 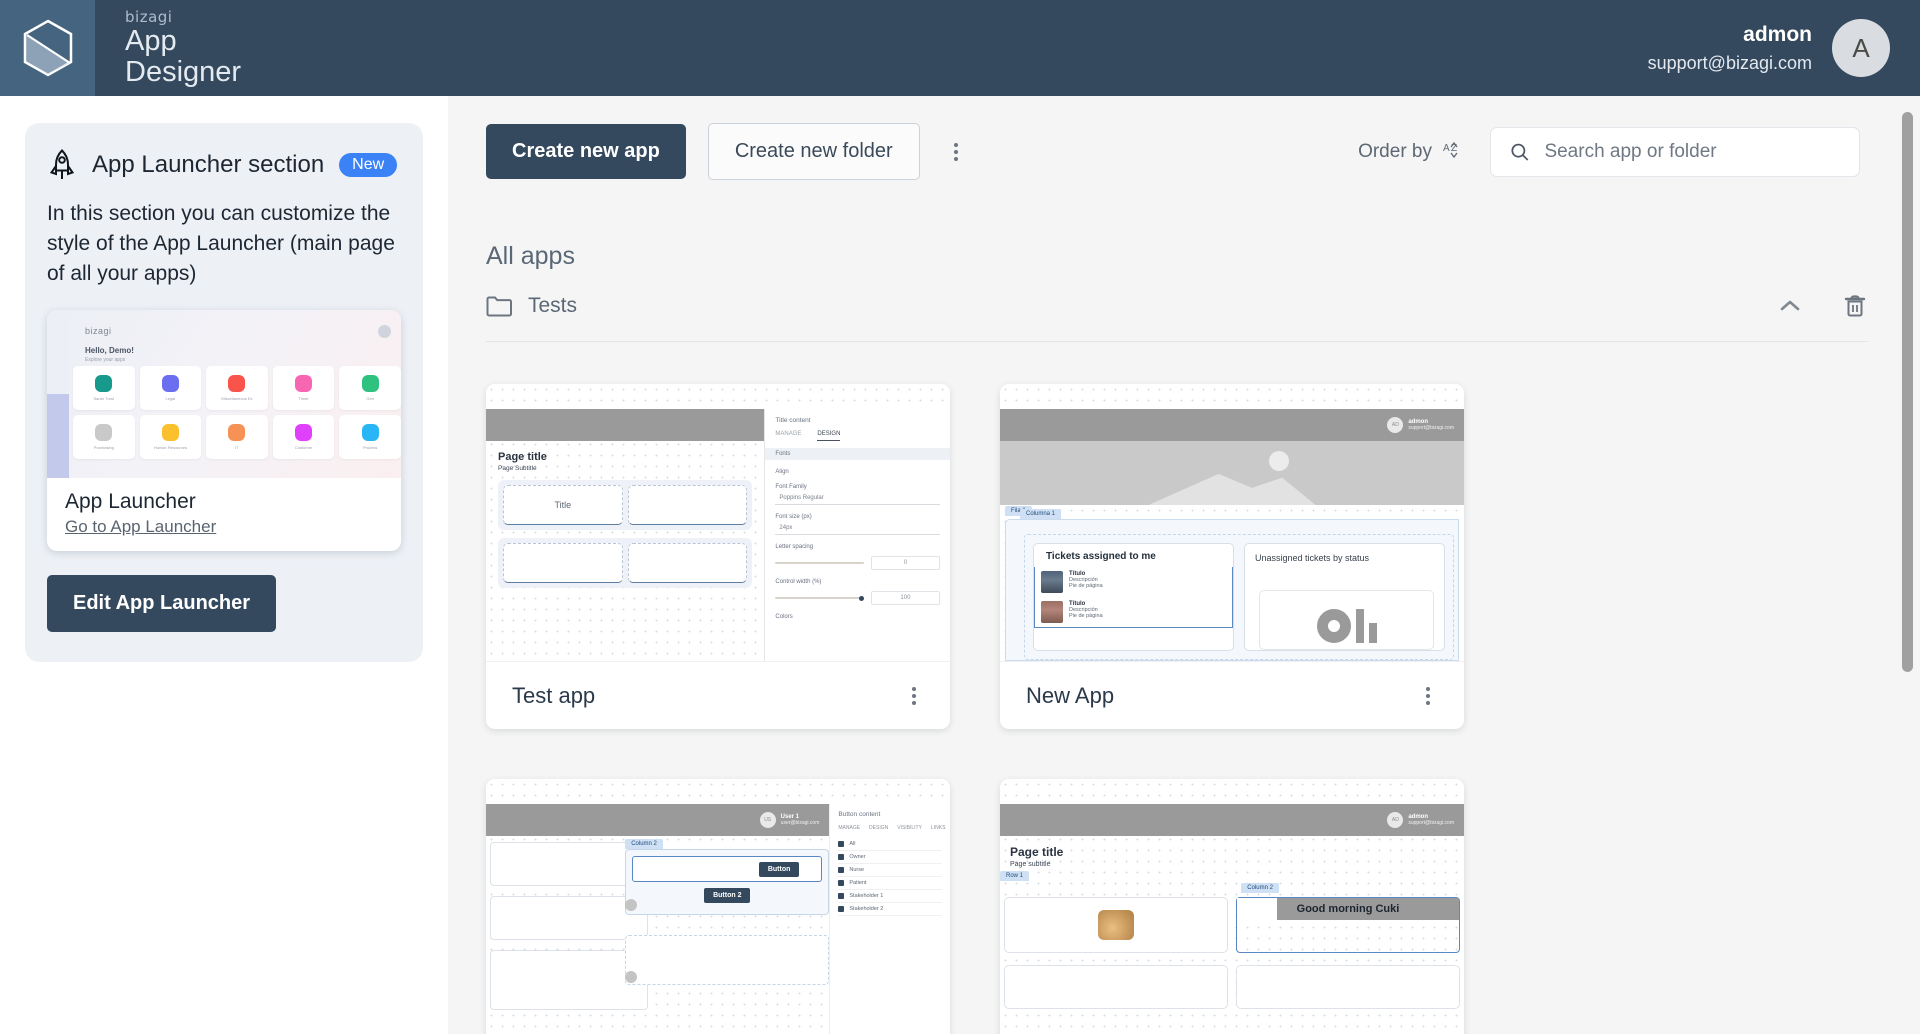 I want to click on logo-container, so click(x=47, y=48).